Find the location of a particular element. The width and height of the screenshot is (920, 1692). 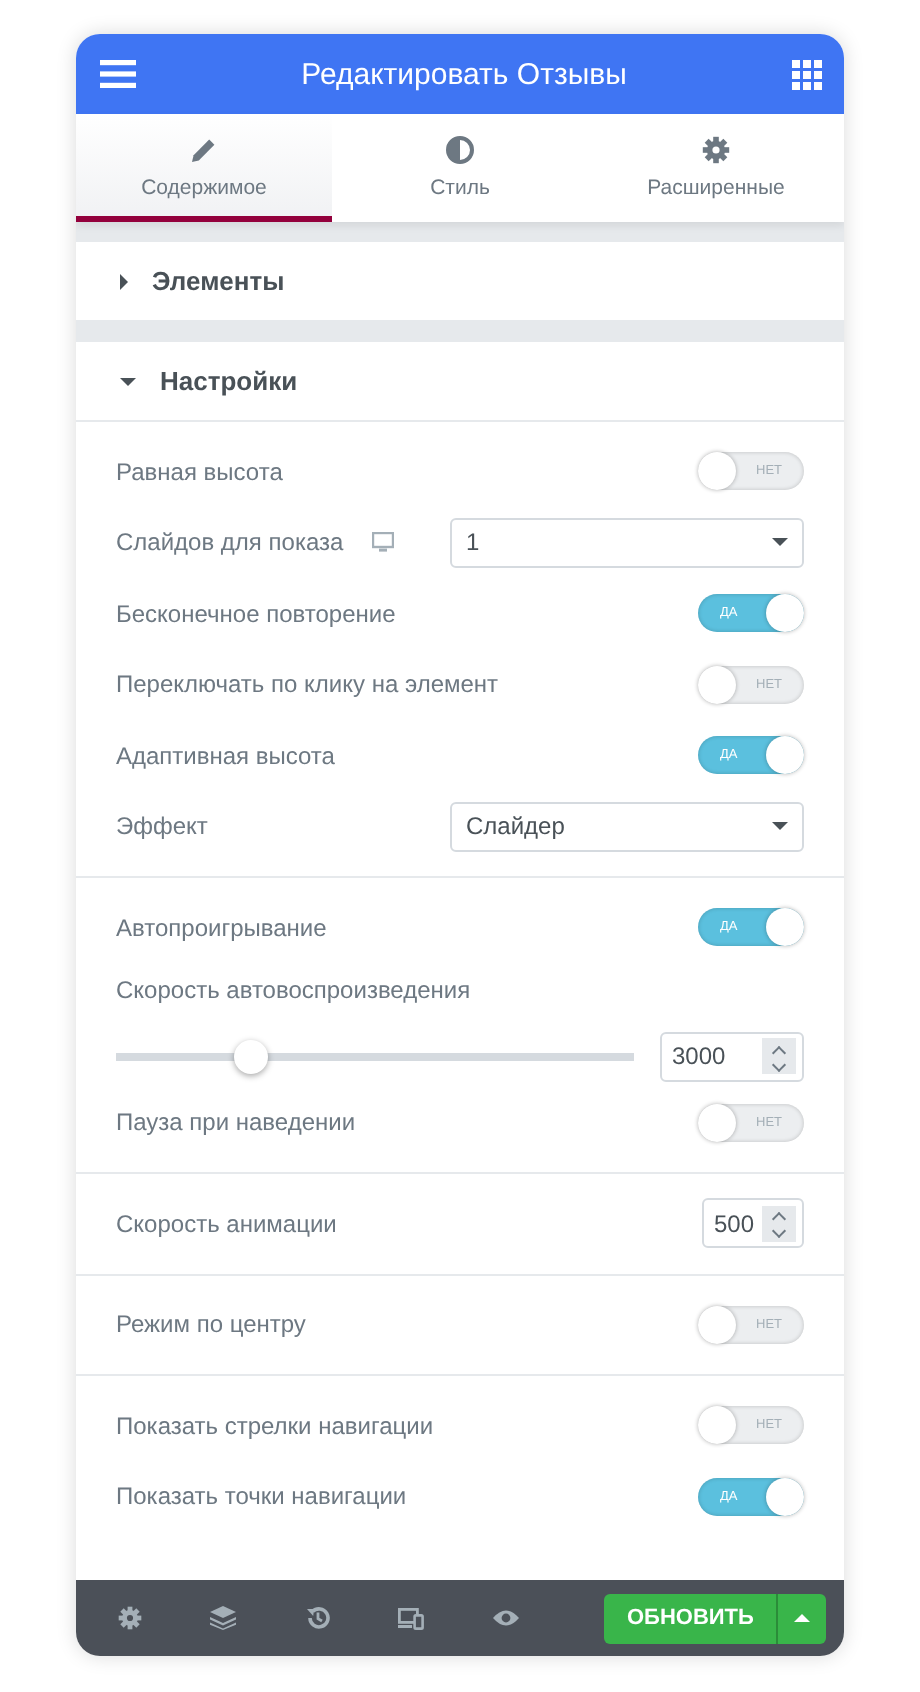

eye-icon is located at coordinates (506, 1618).